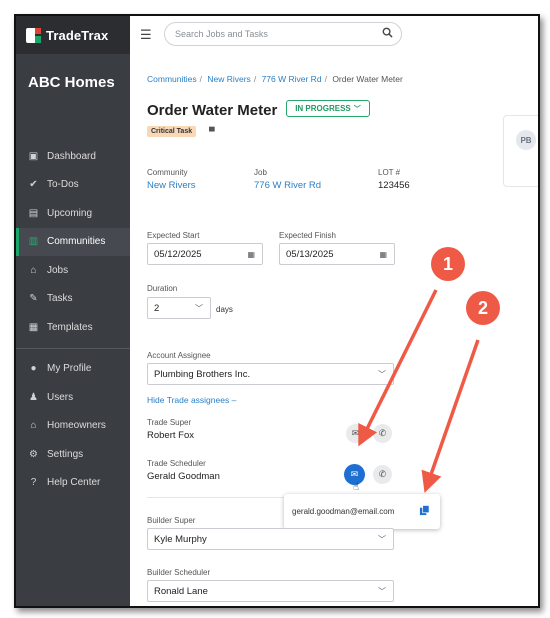 The height and width of the screenshot is (618, 550). What do you see at coordinates (73, 327) in the screenshot?
I see `sidebar-item-templates: ▦ Templates` at bounding box center [73, 327].